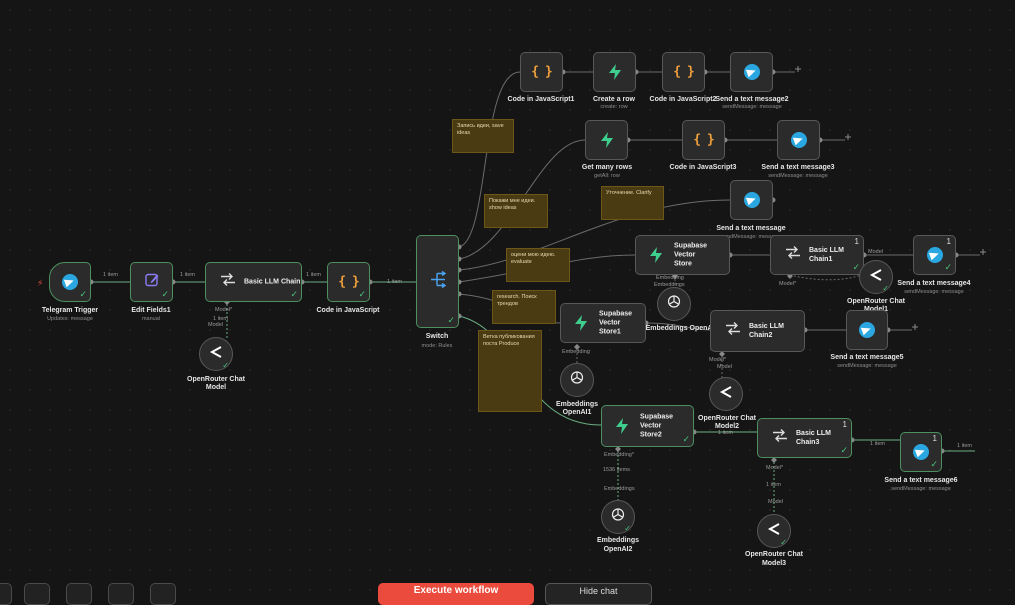 Image resolution: width=1015 pixels, height=605 pixels. What do you see at coordinates (6, 594) in the screenshot?
I see `zoom-to-fit-button` at bounding box center [6, 594].